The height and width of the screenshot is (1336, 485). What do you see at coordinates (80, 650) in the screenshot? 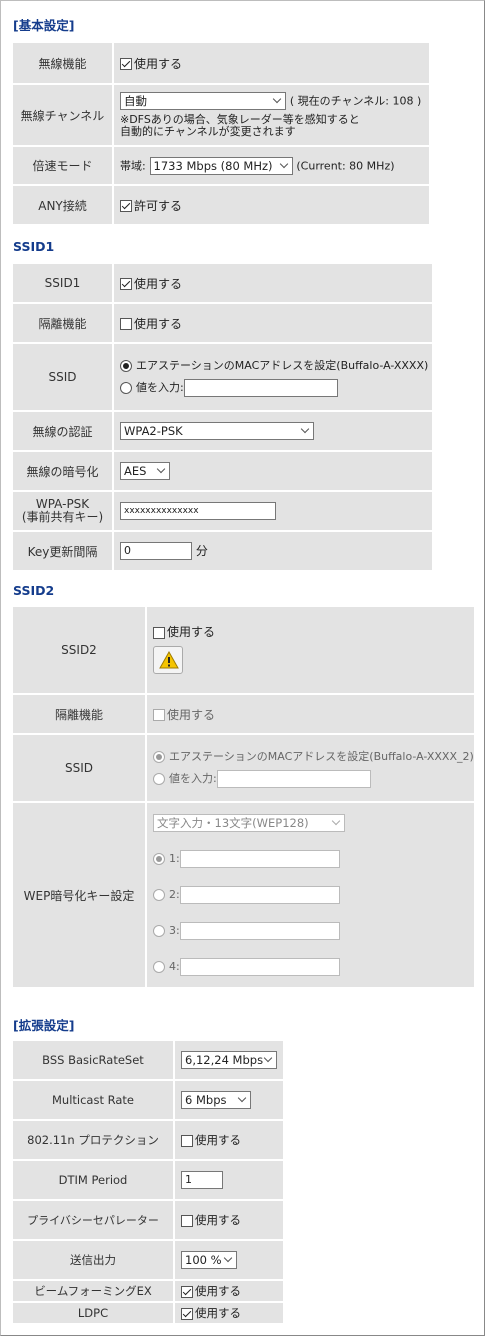
I see `ssid2-enable-label: SSID2` at bounding box center [80, 650].